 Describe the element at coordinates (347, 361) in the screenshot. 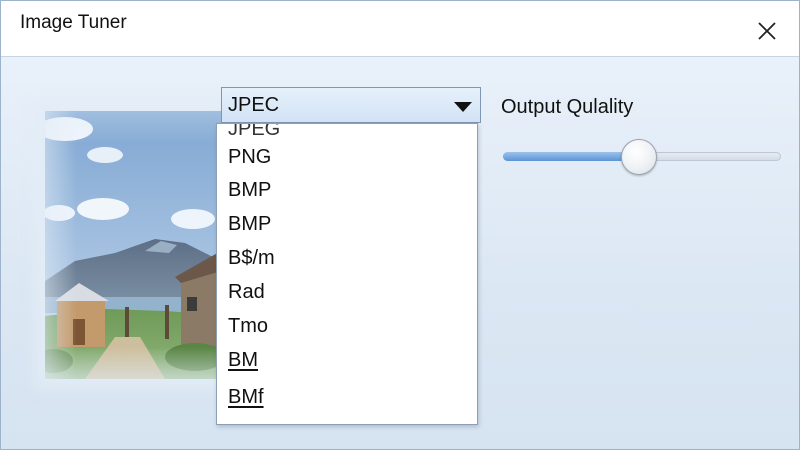

I see `format-option-bm: BM` at that location.